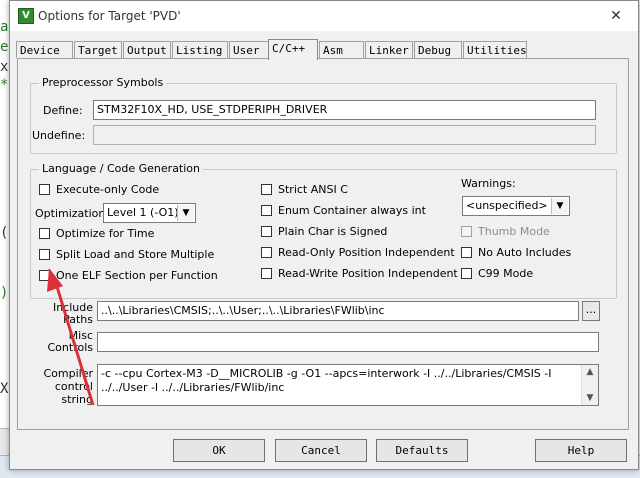  I want to click on annotation-arrow-head, so click(55, 280).